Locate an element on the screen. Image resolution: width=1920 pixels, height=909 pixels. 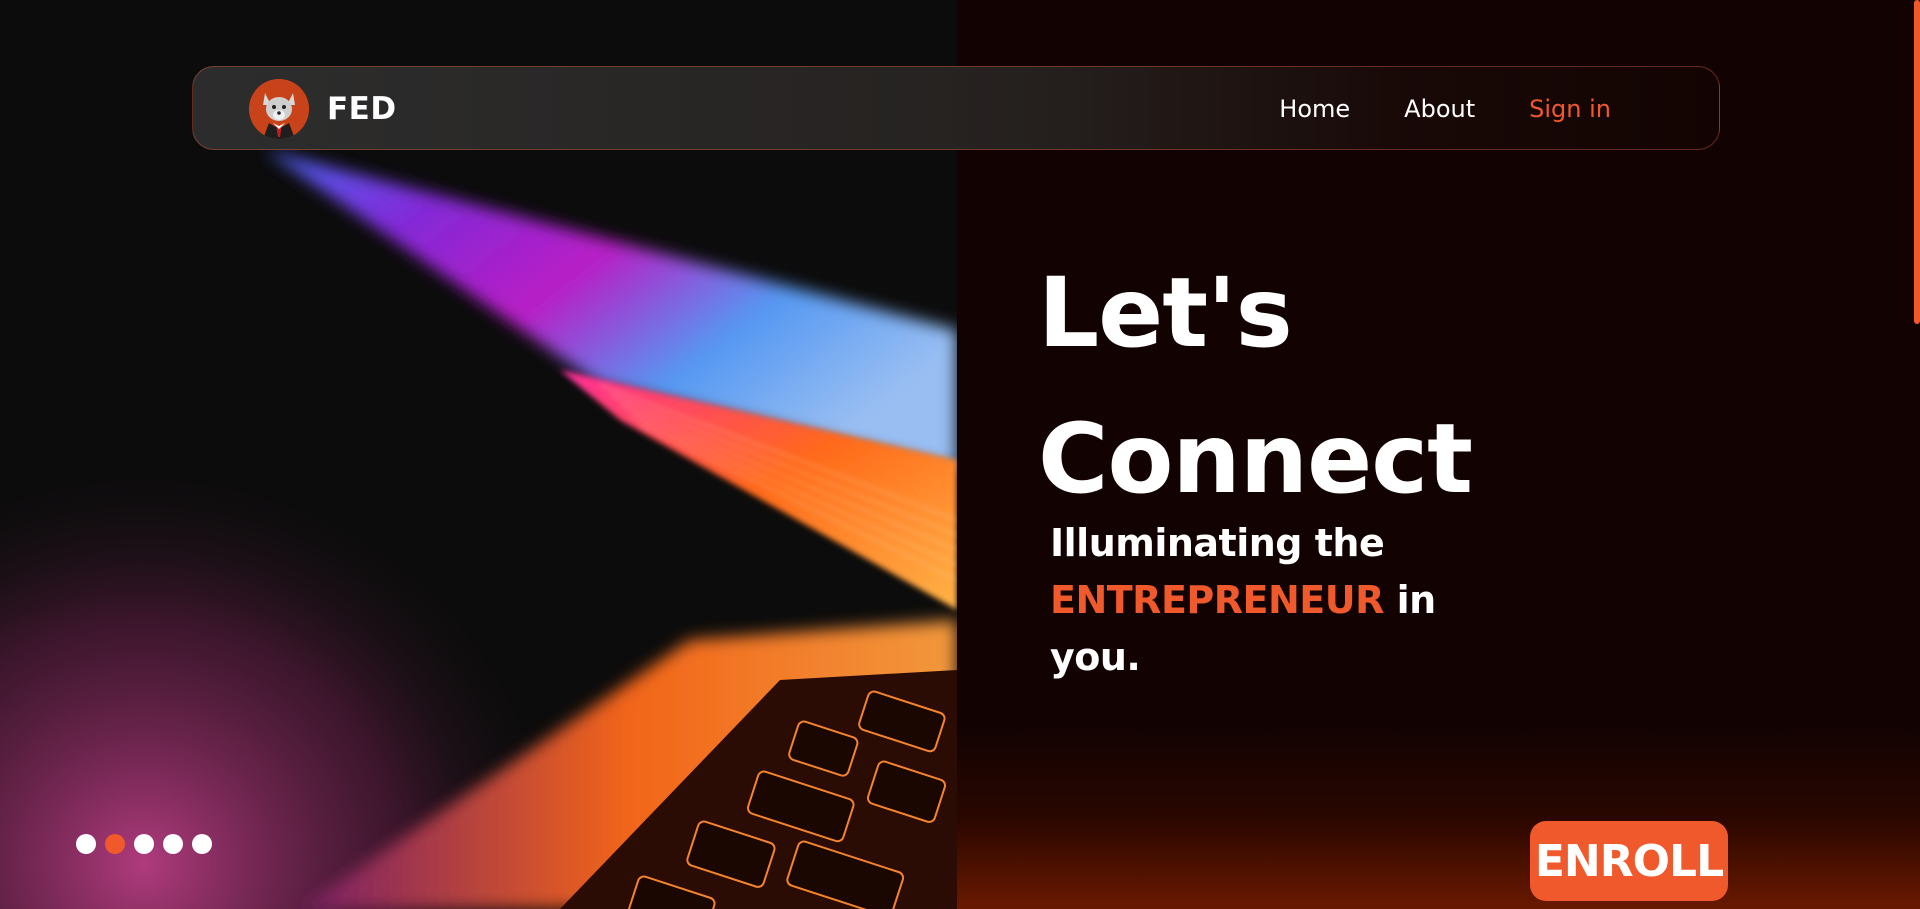
hero-tagline: Illuminating the ENTREPRENEUR in you. is located at coordinates (1260, 600).